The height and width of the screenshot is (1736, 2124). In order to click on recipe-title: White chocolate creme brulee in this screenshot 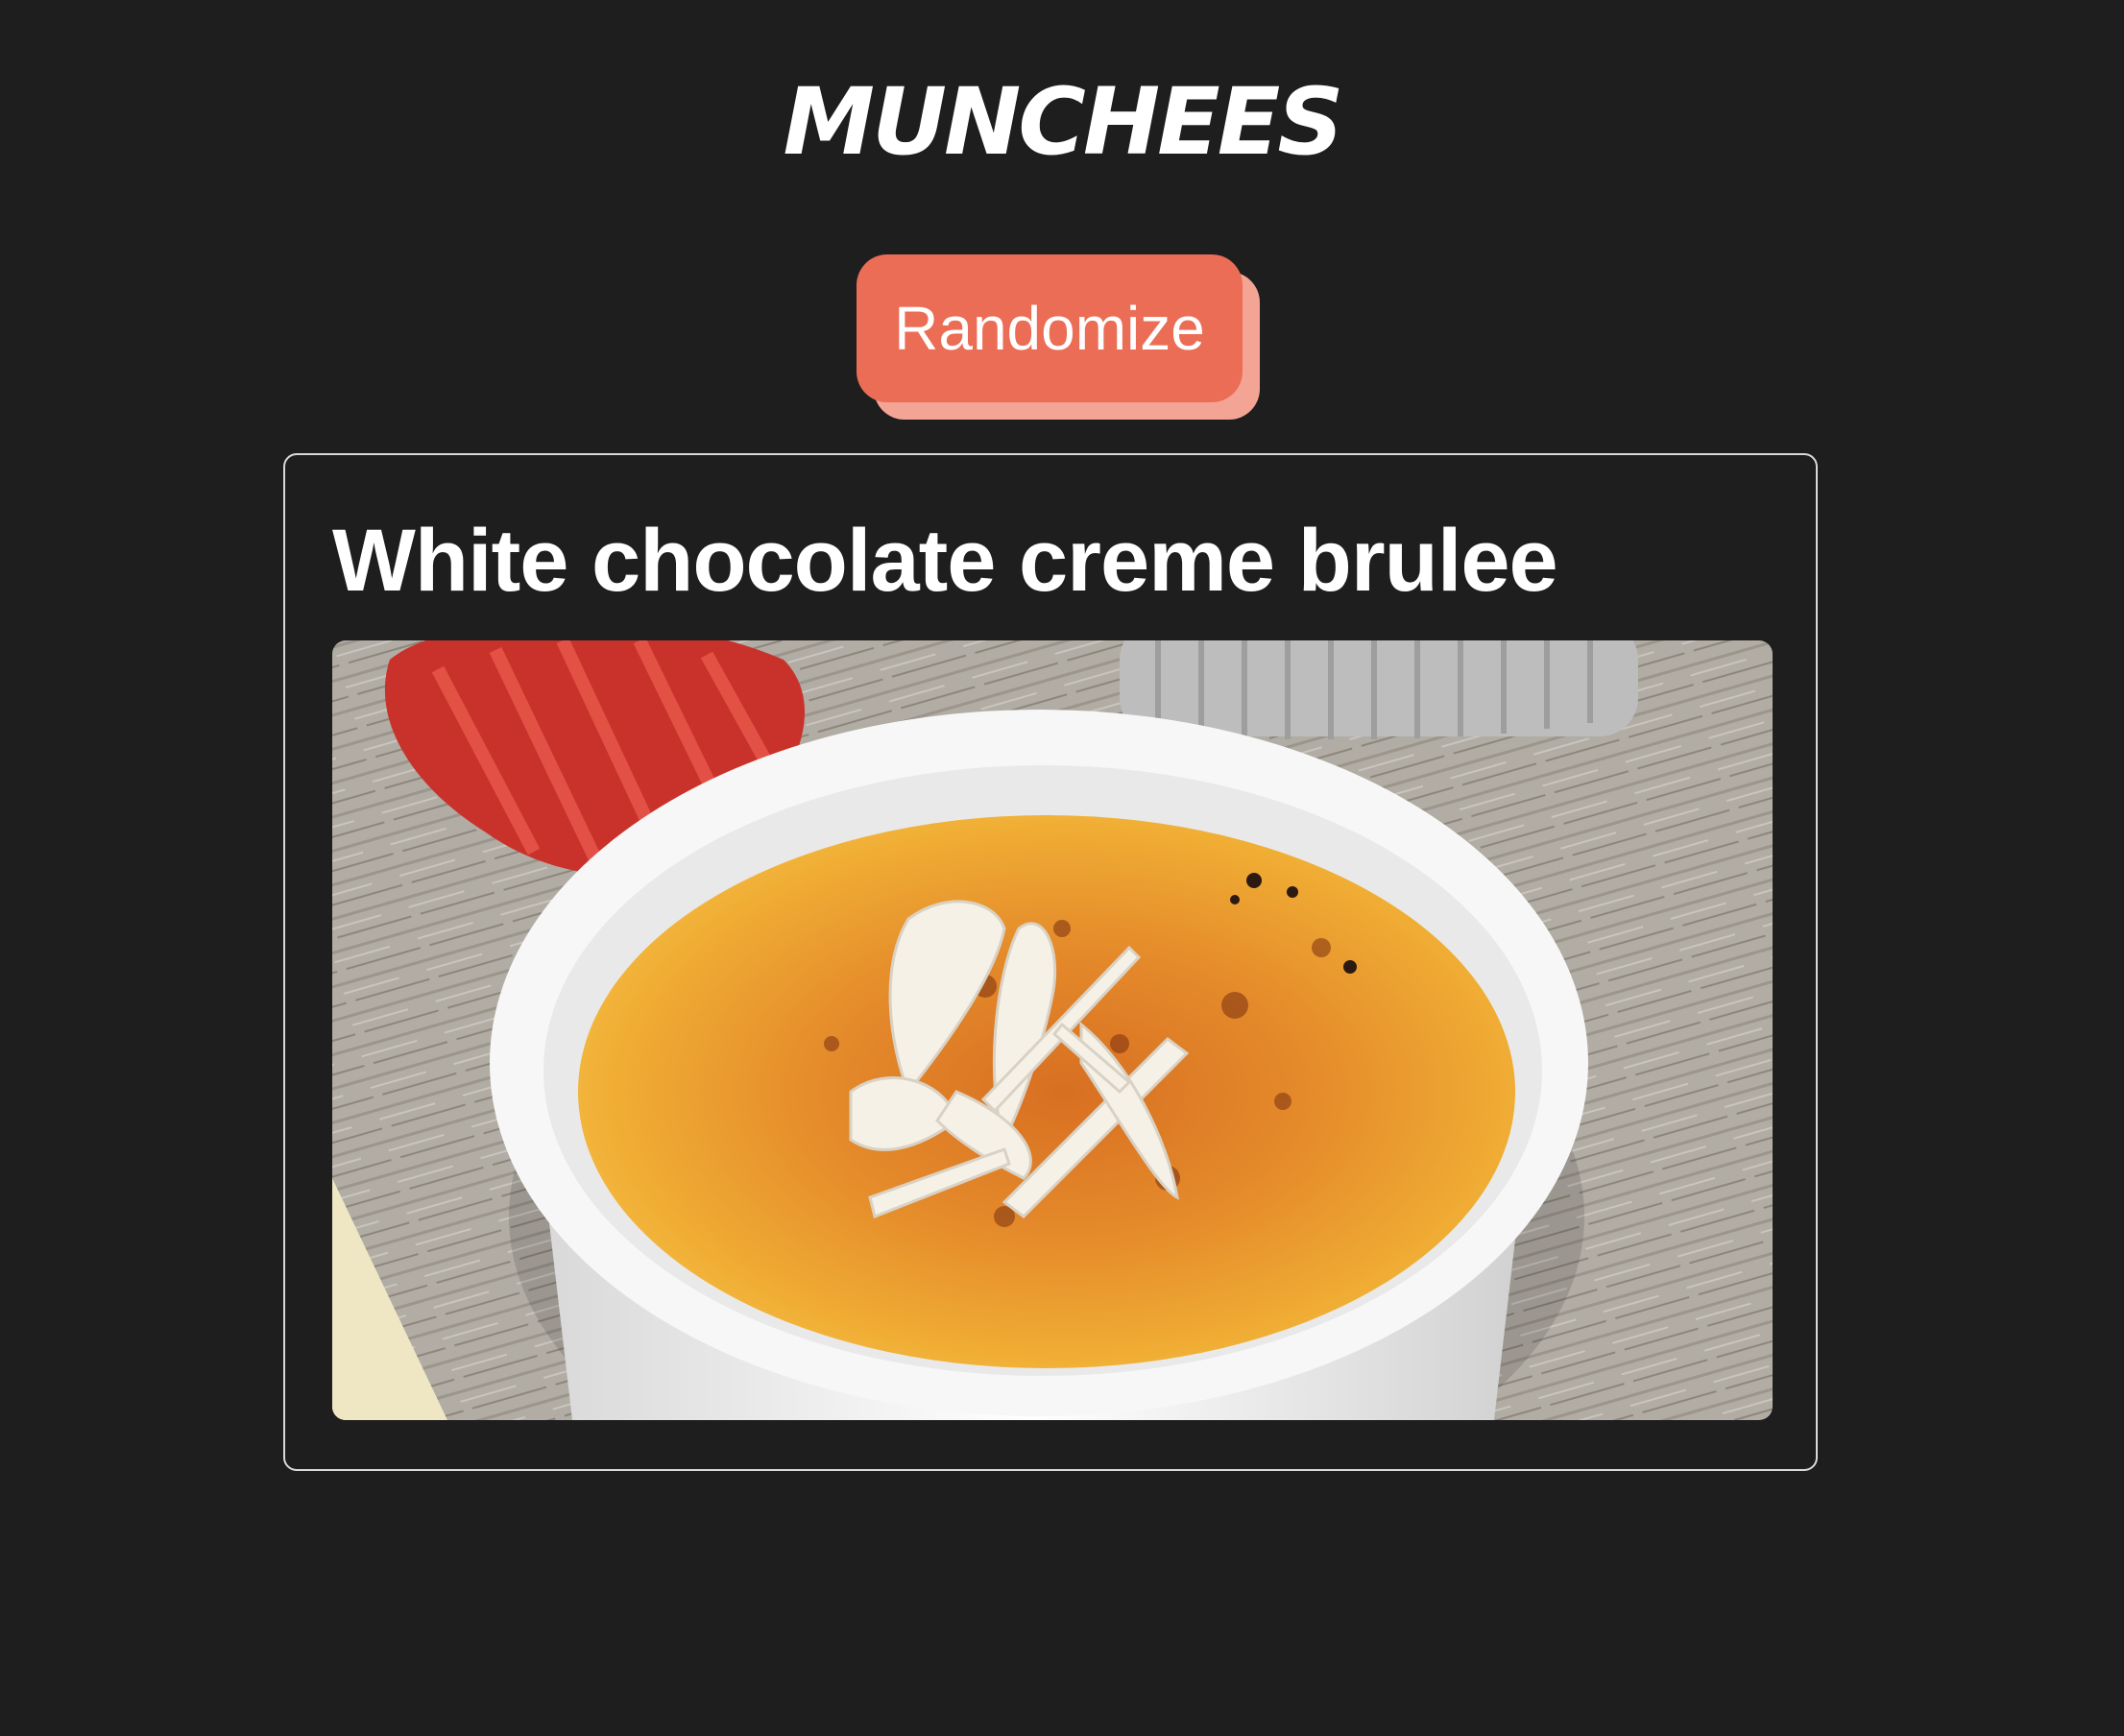, I will do `click(945, 561)`.